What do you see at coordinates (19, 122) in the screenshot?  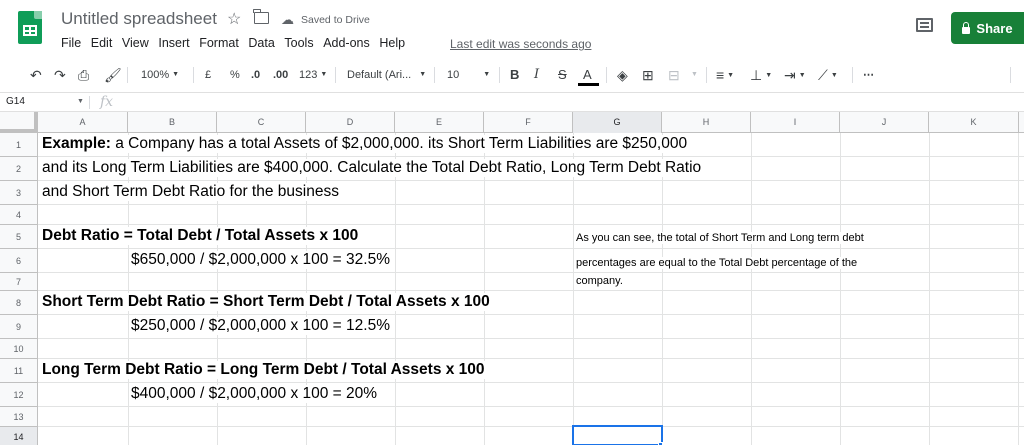 I see `select-all-corner` at bounding box center [19, 122].